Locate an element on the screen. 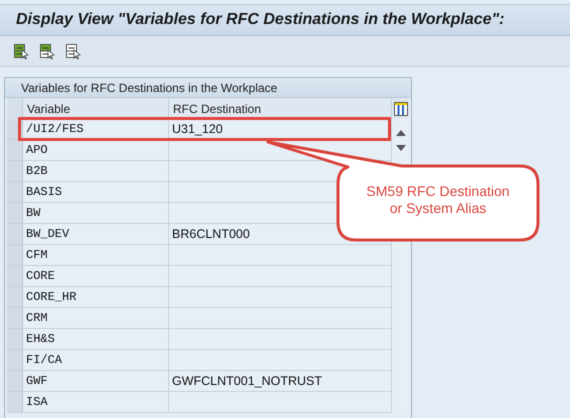  column-header: Variable is located at coordinates (96, 108).